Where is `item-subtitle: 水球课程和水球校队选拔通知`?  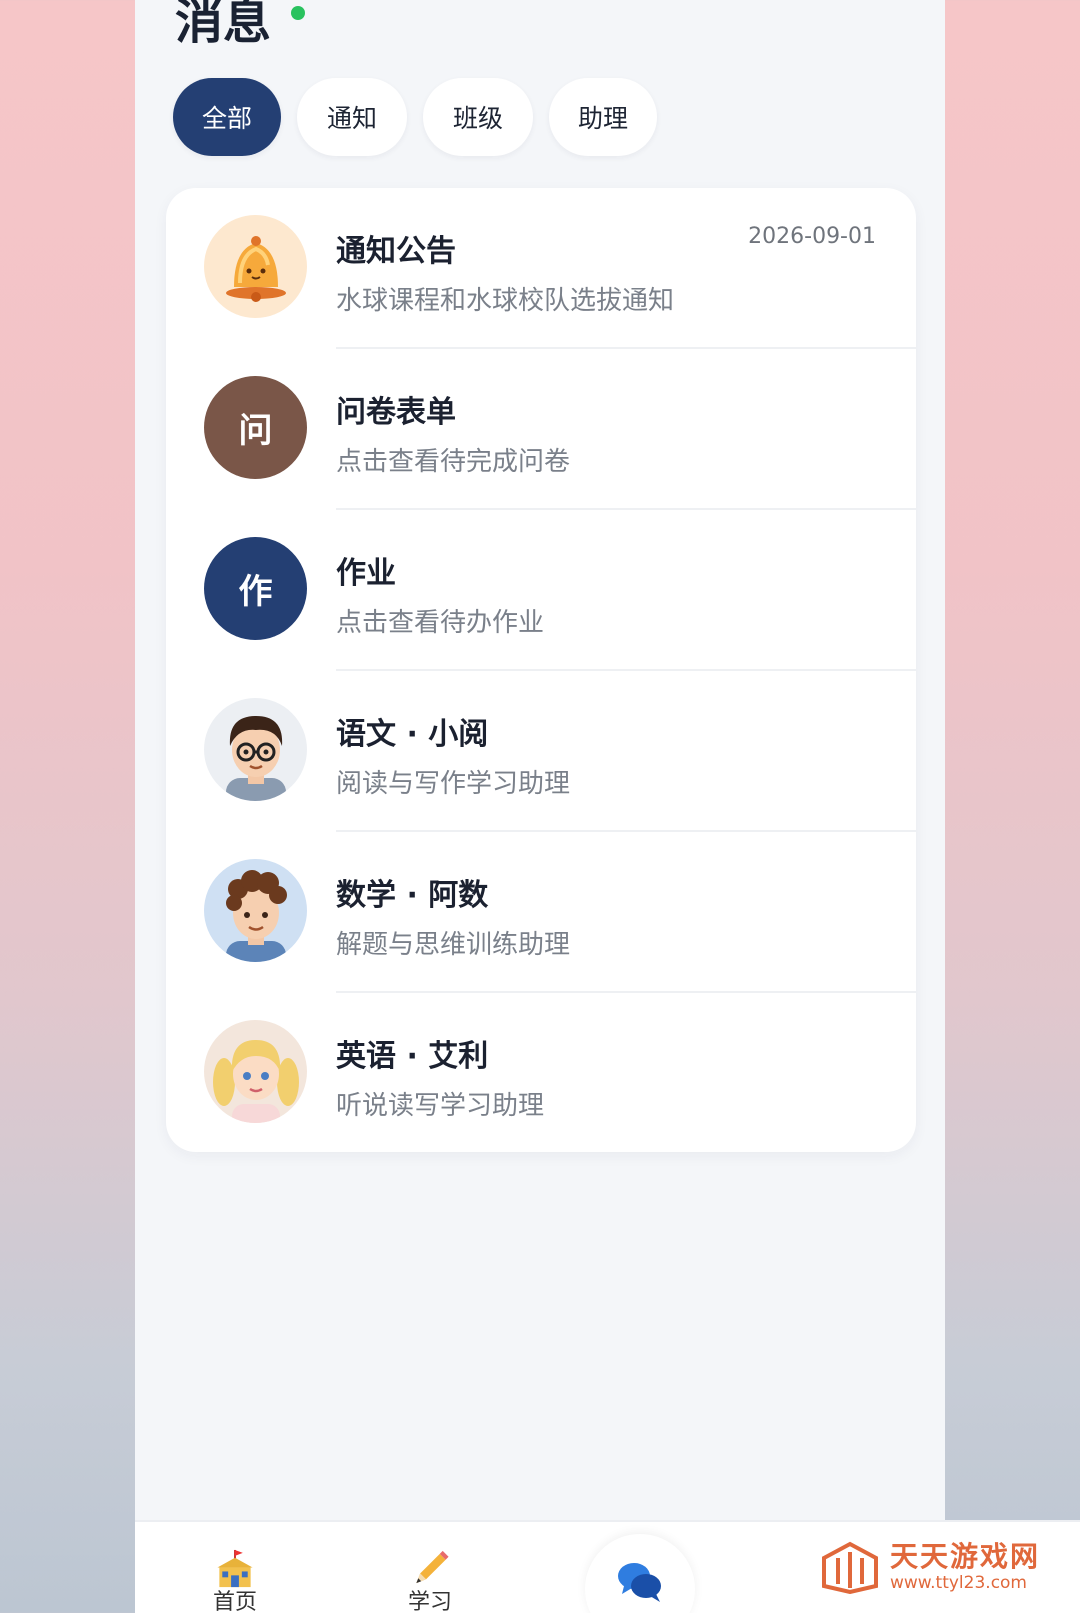 item-subtitle: 水球课程和水球校队选拔通知 is located at coordinates (505, 301).